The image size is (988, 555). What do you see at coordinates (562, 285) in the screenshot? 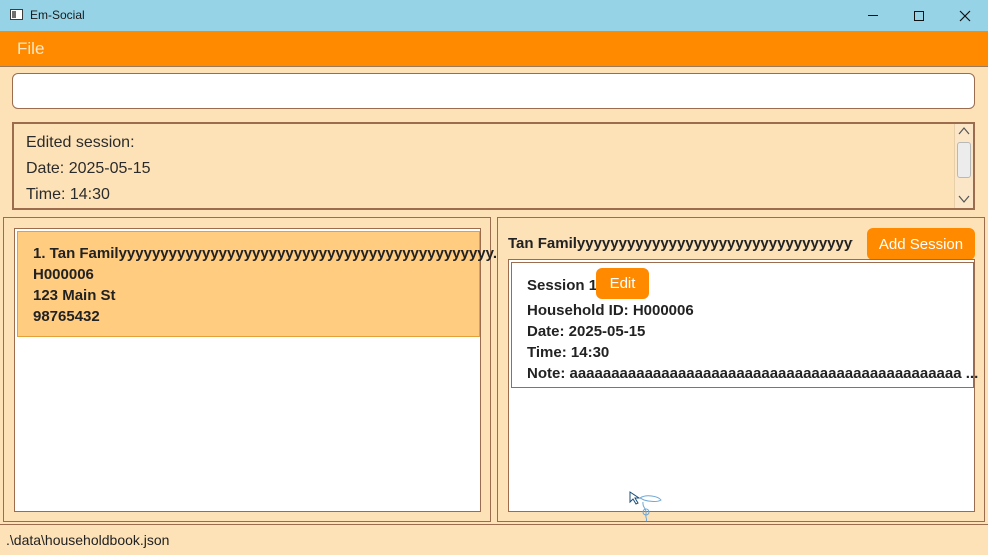
I see `session-title: Session 1` at bounding box center [562, 285].